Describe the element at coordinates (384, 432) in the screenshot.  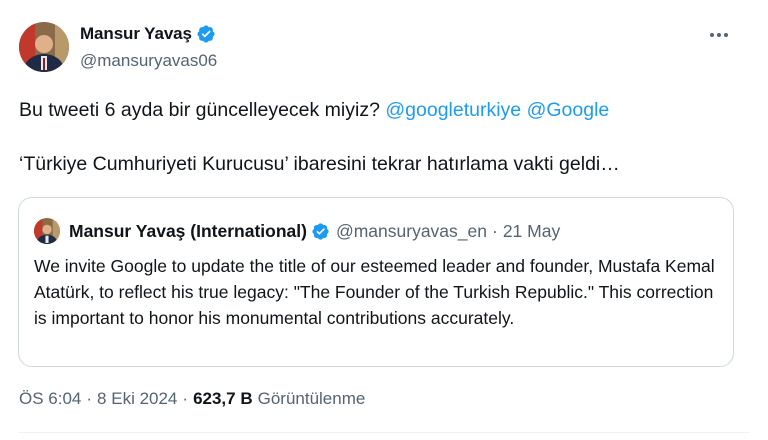
I see `divider` at that location.